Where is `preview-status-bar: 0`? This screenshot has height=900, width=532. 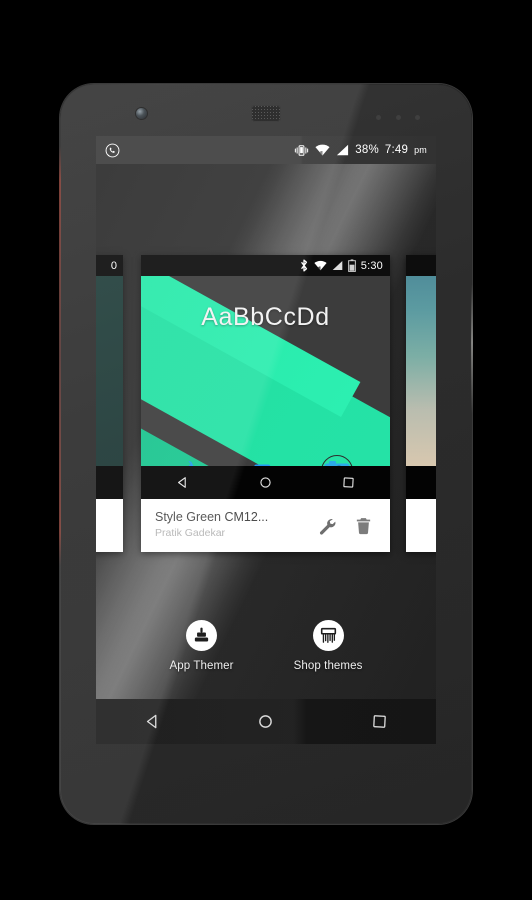 preview-status-bar: 0 is located at coordinates (109, 265).